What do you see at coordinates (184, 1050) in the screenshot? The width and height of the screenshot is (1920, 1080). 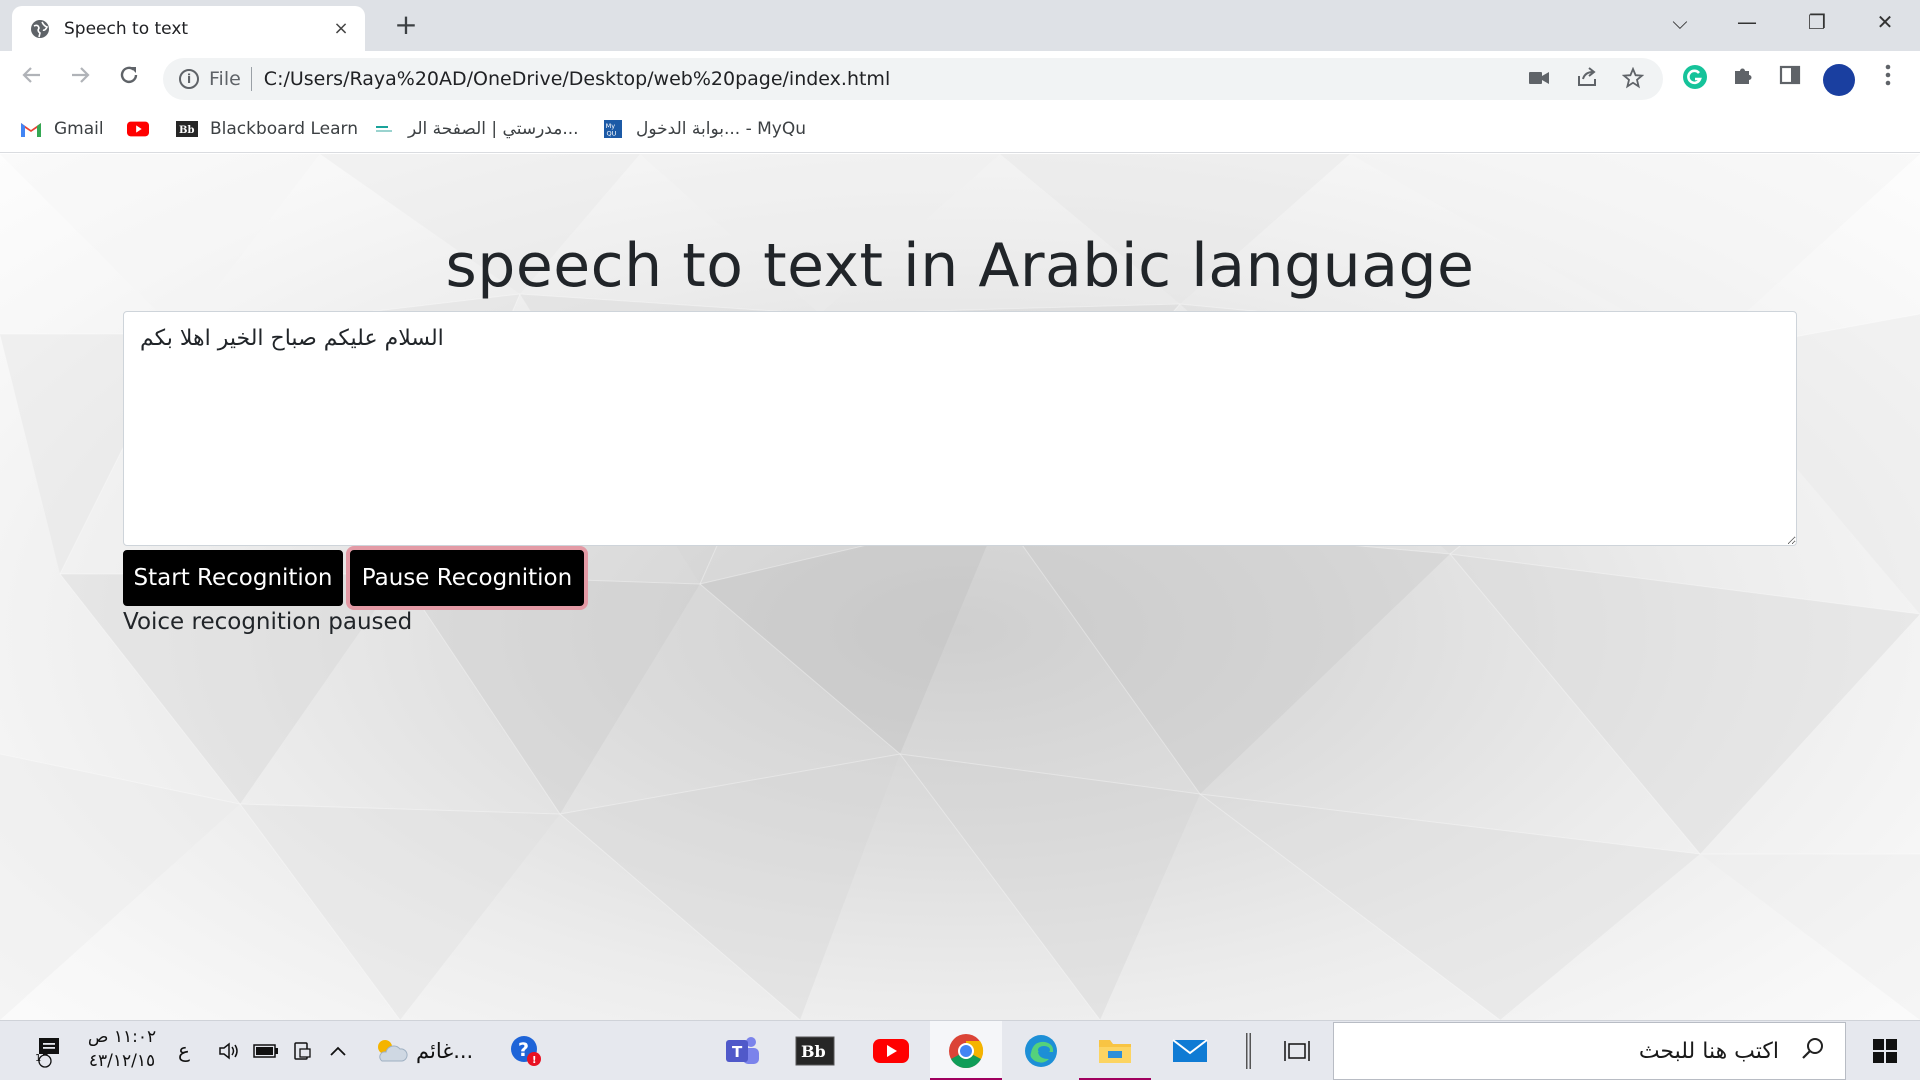 I see `input-language-indicator: ع` at bounding box center [184, 1050].